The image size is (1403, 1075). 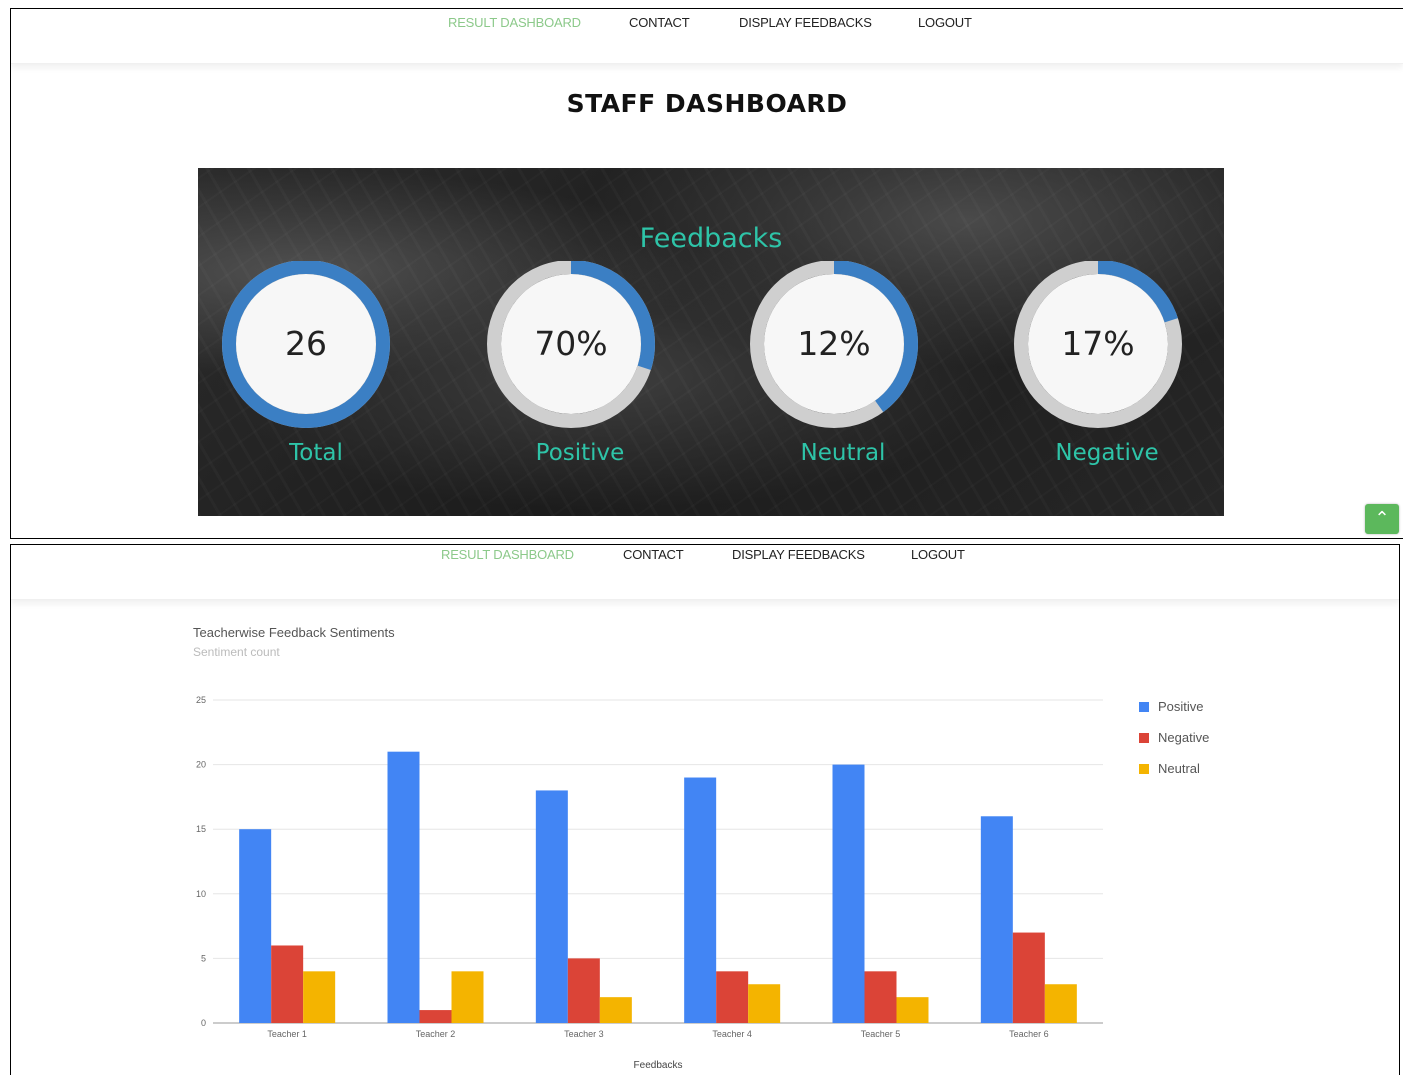 I want to click on x-tick-label: Teacher 4, so click(x=732, y=1034).